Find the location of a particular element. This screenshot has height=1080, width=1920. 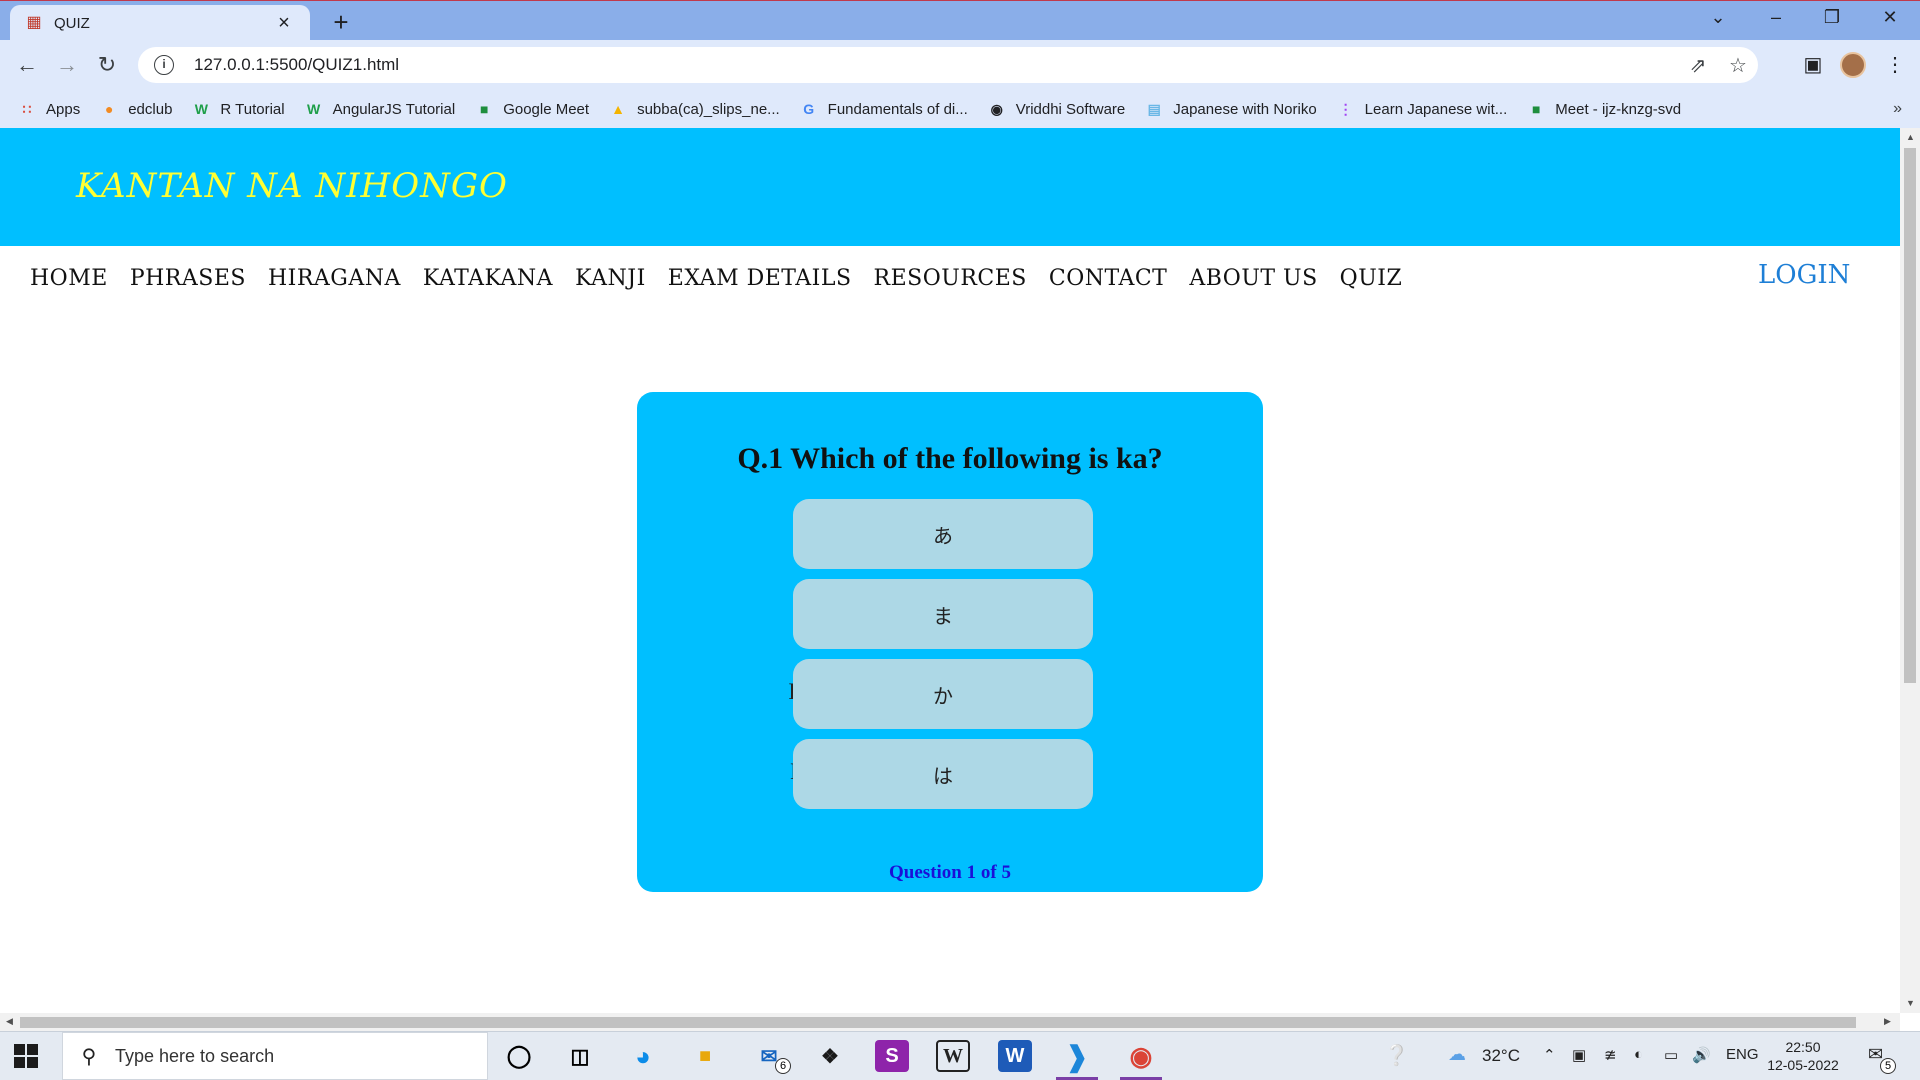

weather-temperature: 32°C is located at coordinates (1501, 1056).